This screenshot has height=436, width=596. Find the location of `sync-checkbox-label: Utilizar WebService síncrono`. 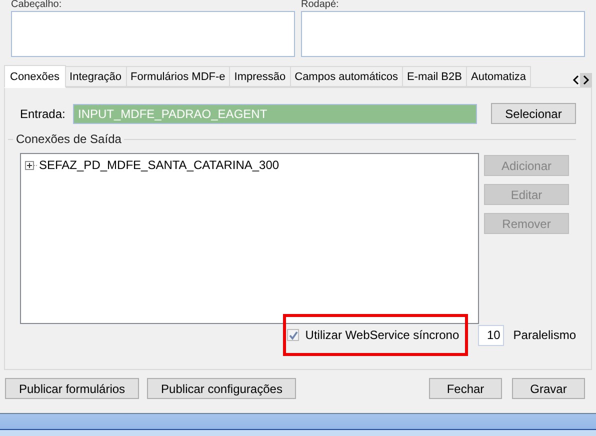

sync-checkbox-label: Utilizar WebService síncrono is located at coordinates (382, 335).